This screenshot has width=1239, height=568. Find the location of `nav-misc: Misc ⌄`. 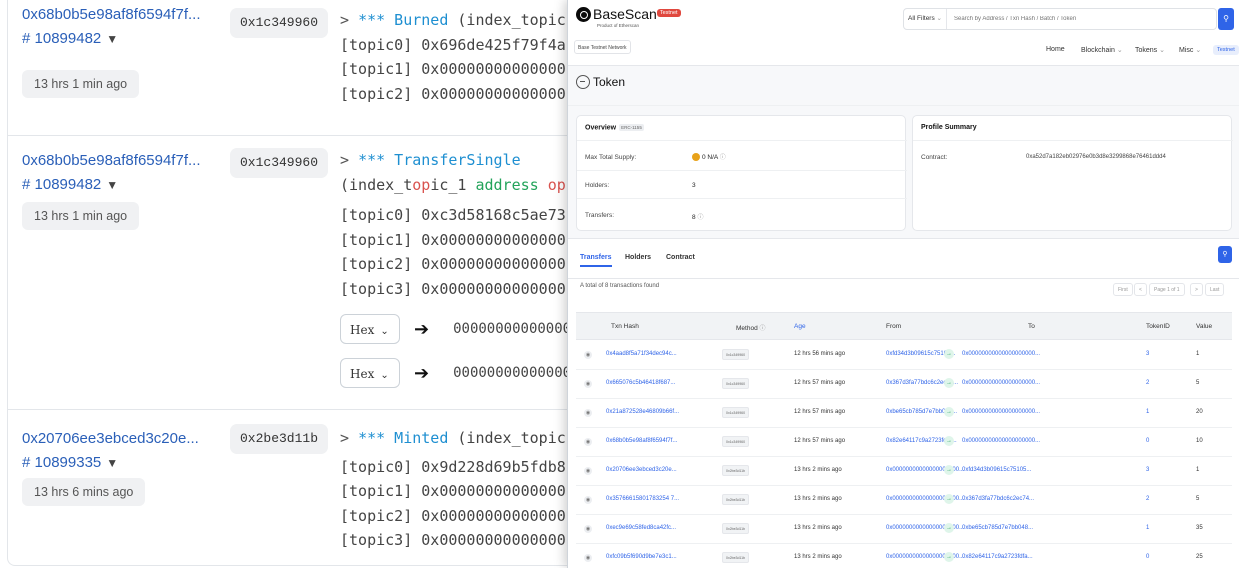

nav-misc: Misc ⌄ is located at coordinates (1190, 50).